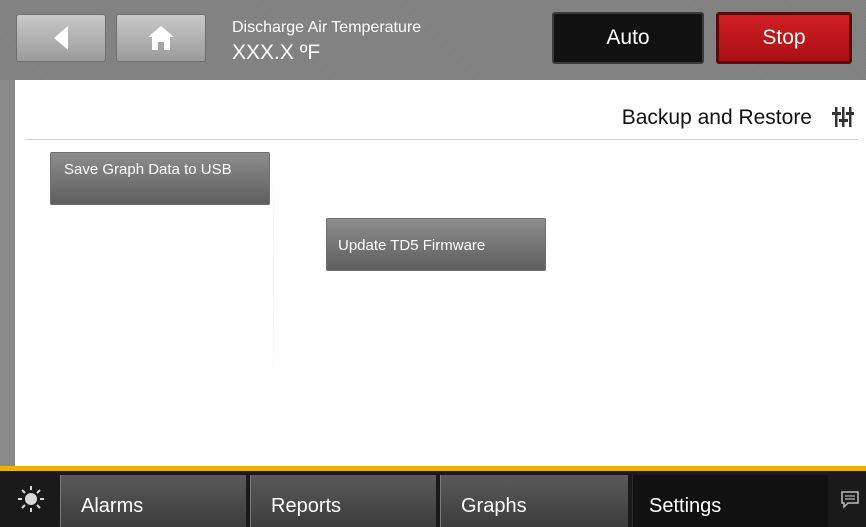 This screenshot has width=866, height=527. I want to click on tab-settings: Settings, so click(730, 501).